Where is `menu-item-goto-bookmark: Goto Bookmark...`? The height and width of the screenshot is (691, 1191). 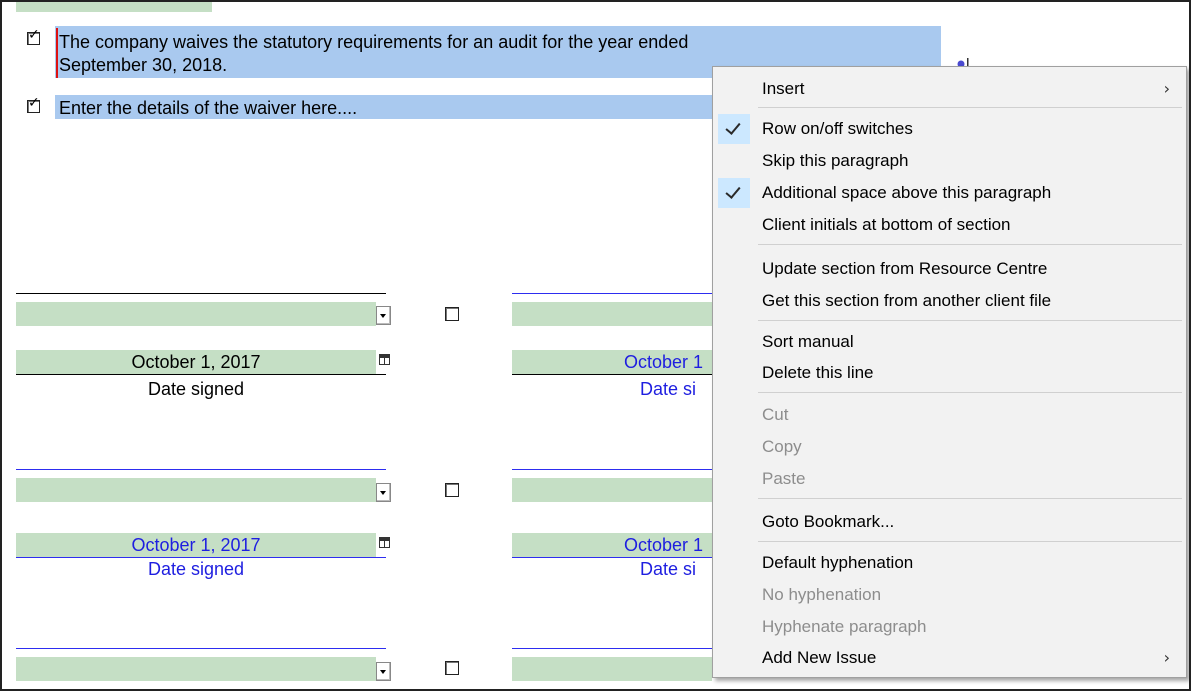
menu-item-goto-bookmark: Goto Bookmark... is located at coordinates (949, 522).